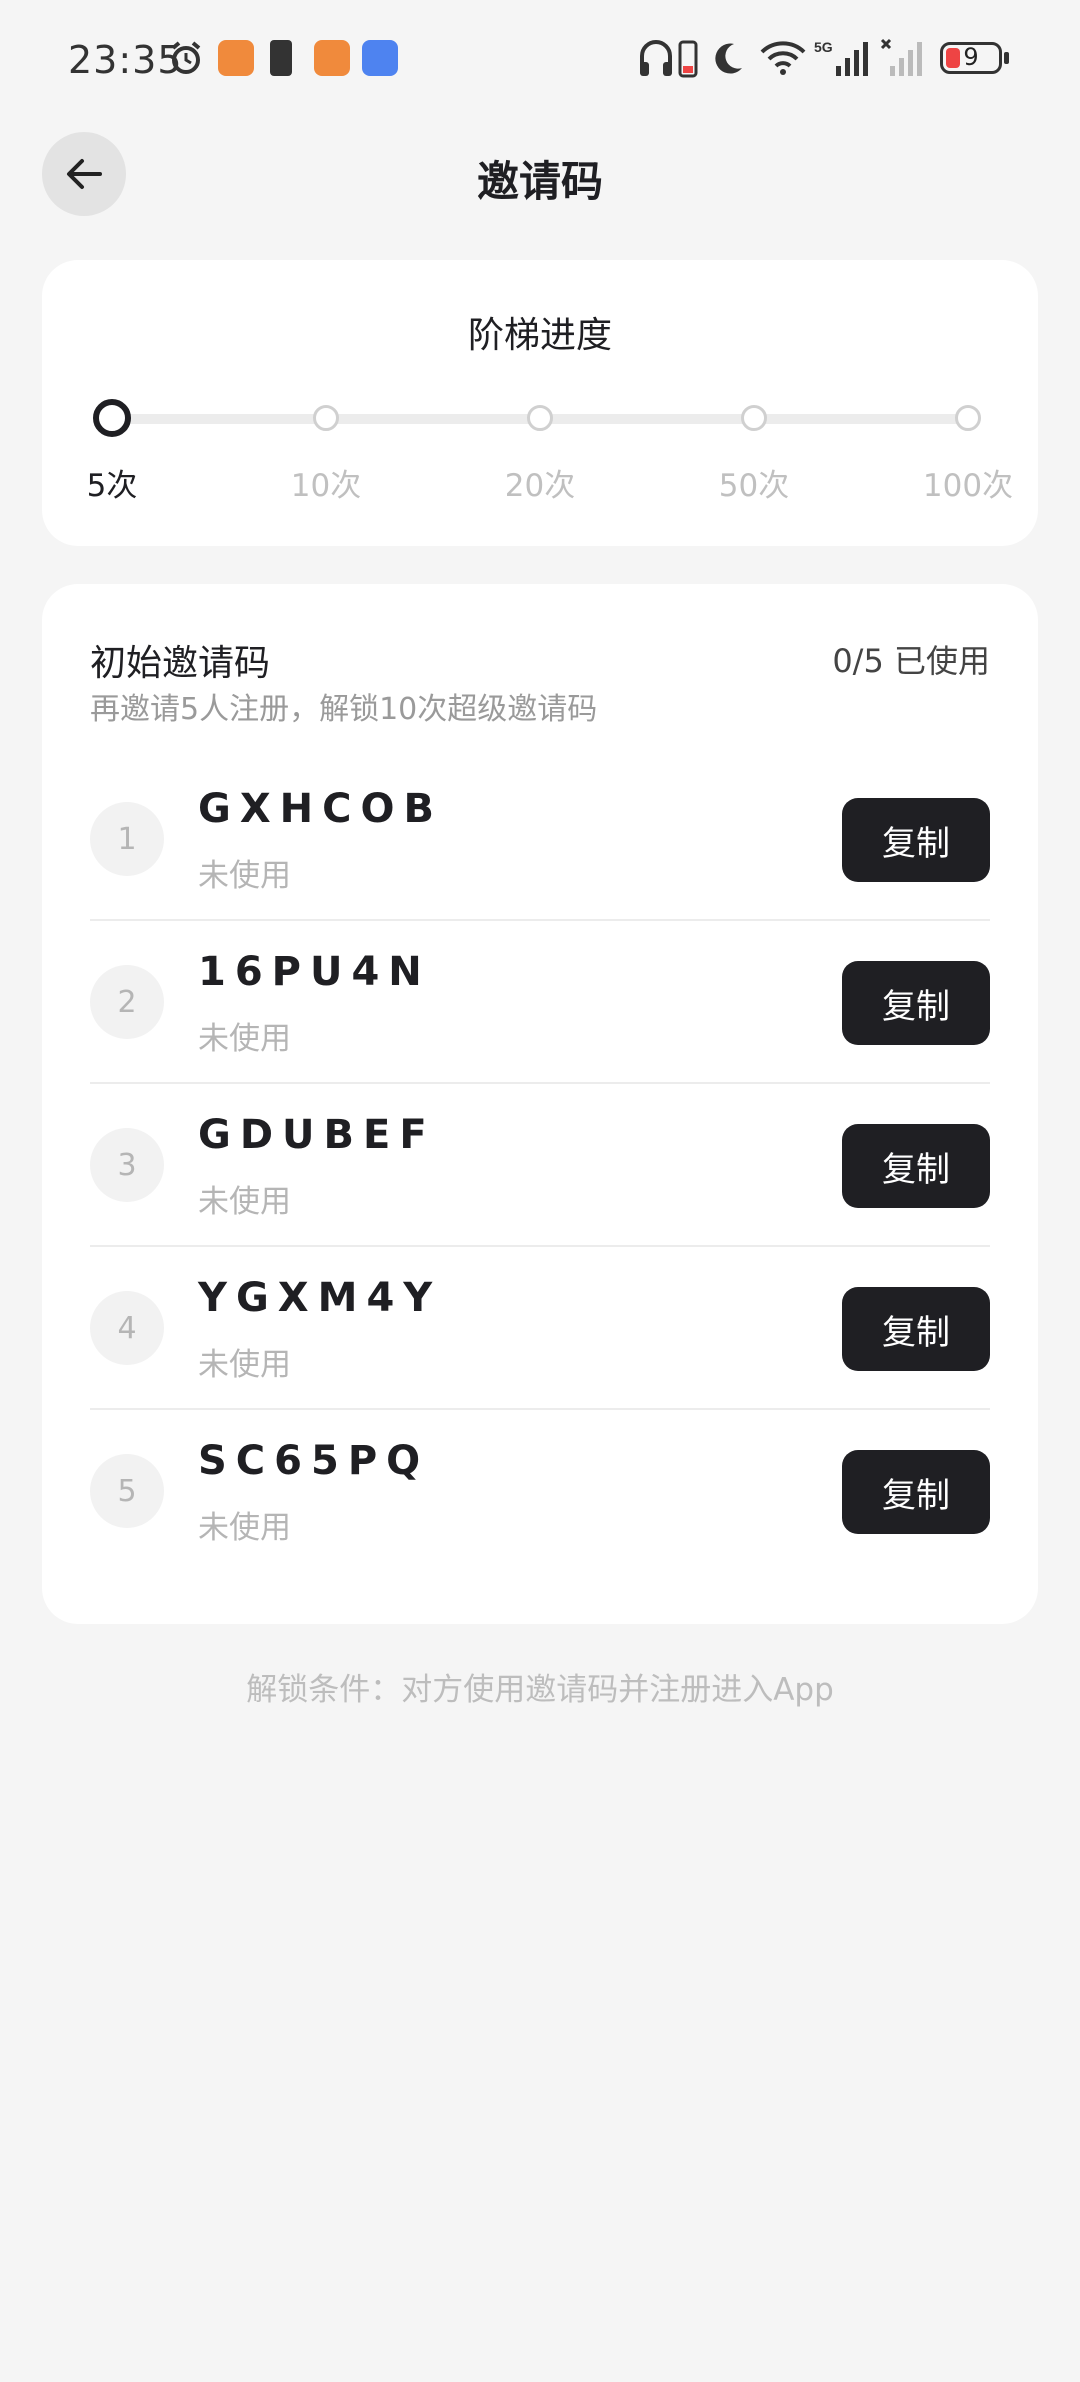 The width and height of the screenshot is (1080, 2382). What do you see at coordinates (540, 486) in the screenshot?
I see `progress-step-label: 20次` at bounding box center [540, 486].